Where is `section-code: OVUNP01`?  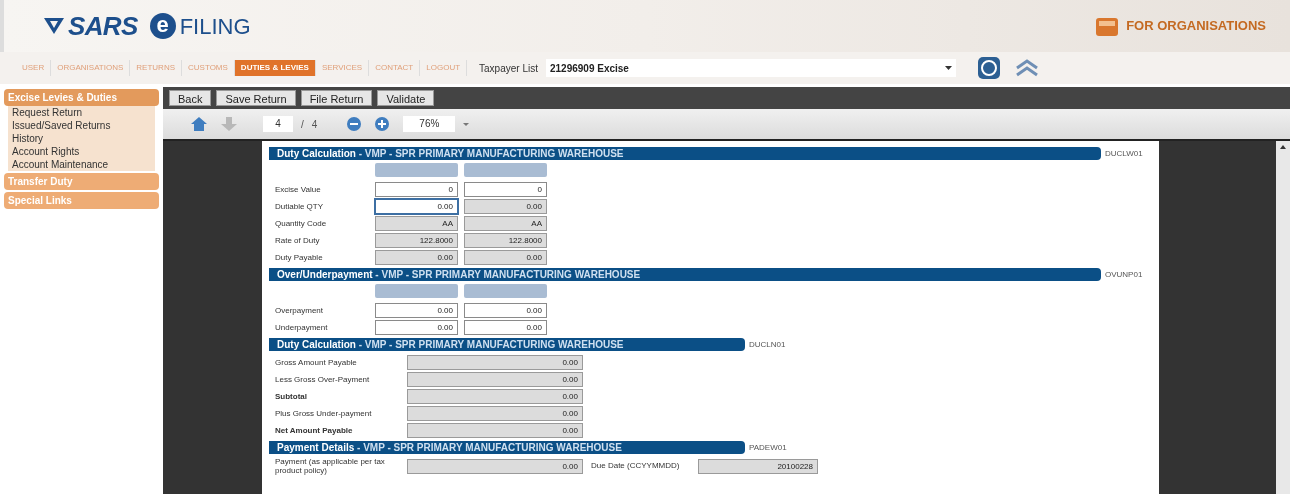
section-code: OVUNP01 is located at coordinates (1124, 274).